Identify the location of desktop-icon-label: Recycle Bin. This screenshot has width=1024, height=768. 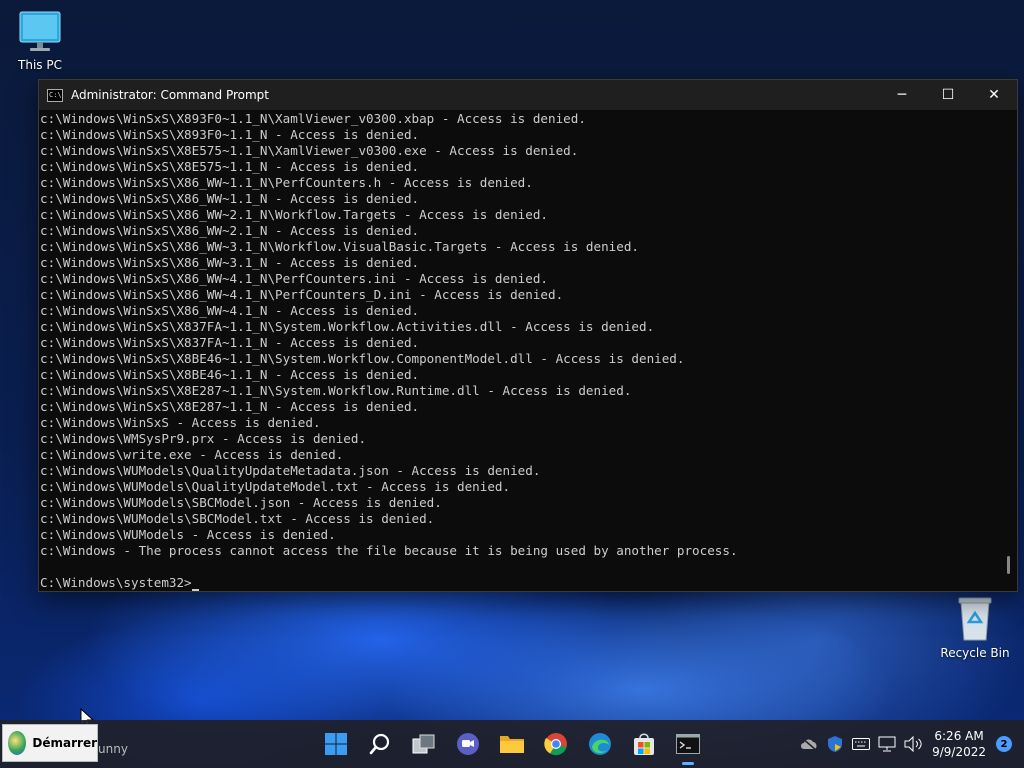
(975, 653).